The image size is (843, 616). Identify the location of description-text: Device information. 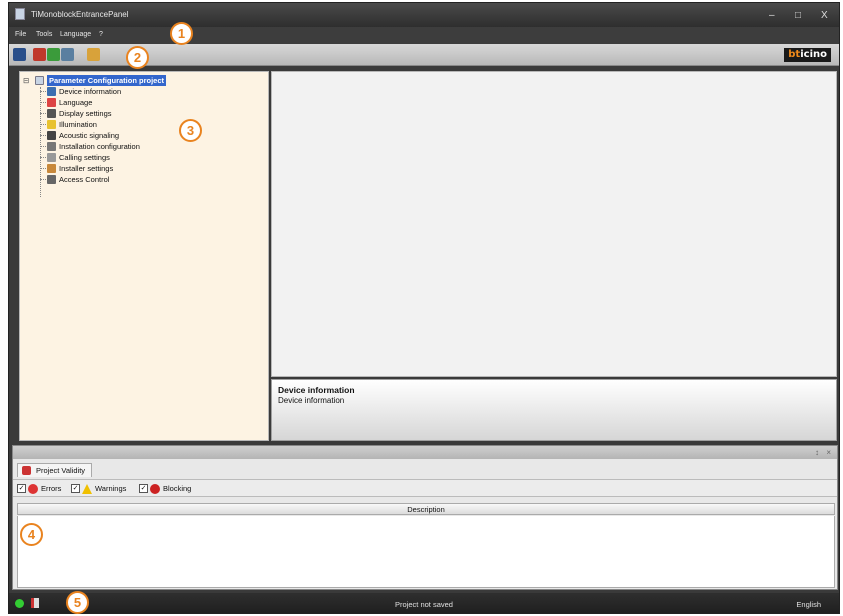
(311, 400).